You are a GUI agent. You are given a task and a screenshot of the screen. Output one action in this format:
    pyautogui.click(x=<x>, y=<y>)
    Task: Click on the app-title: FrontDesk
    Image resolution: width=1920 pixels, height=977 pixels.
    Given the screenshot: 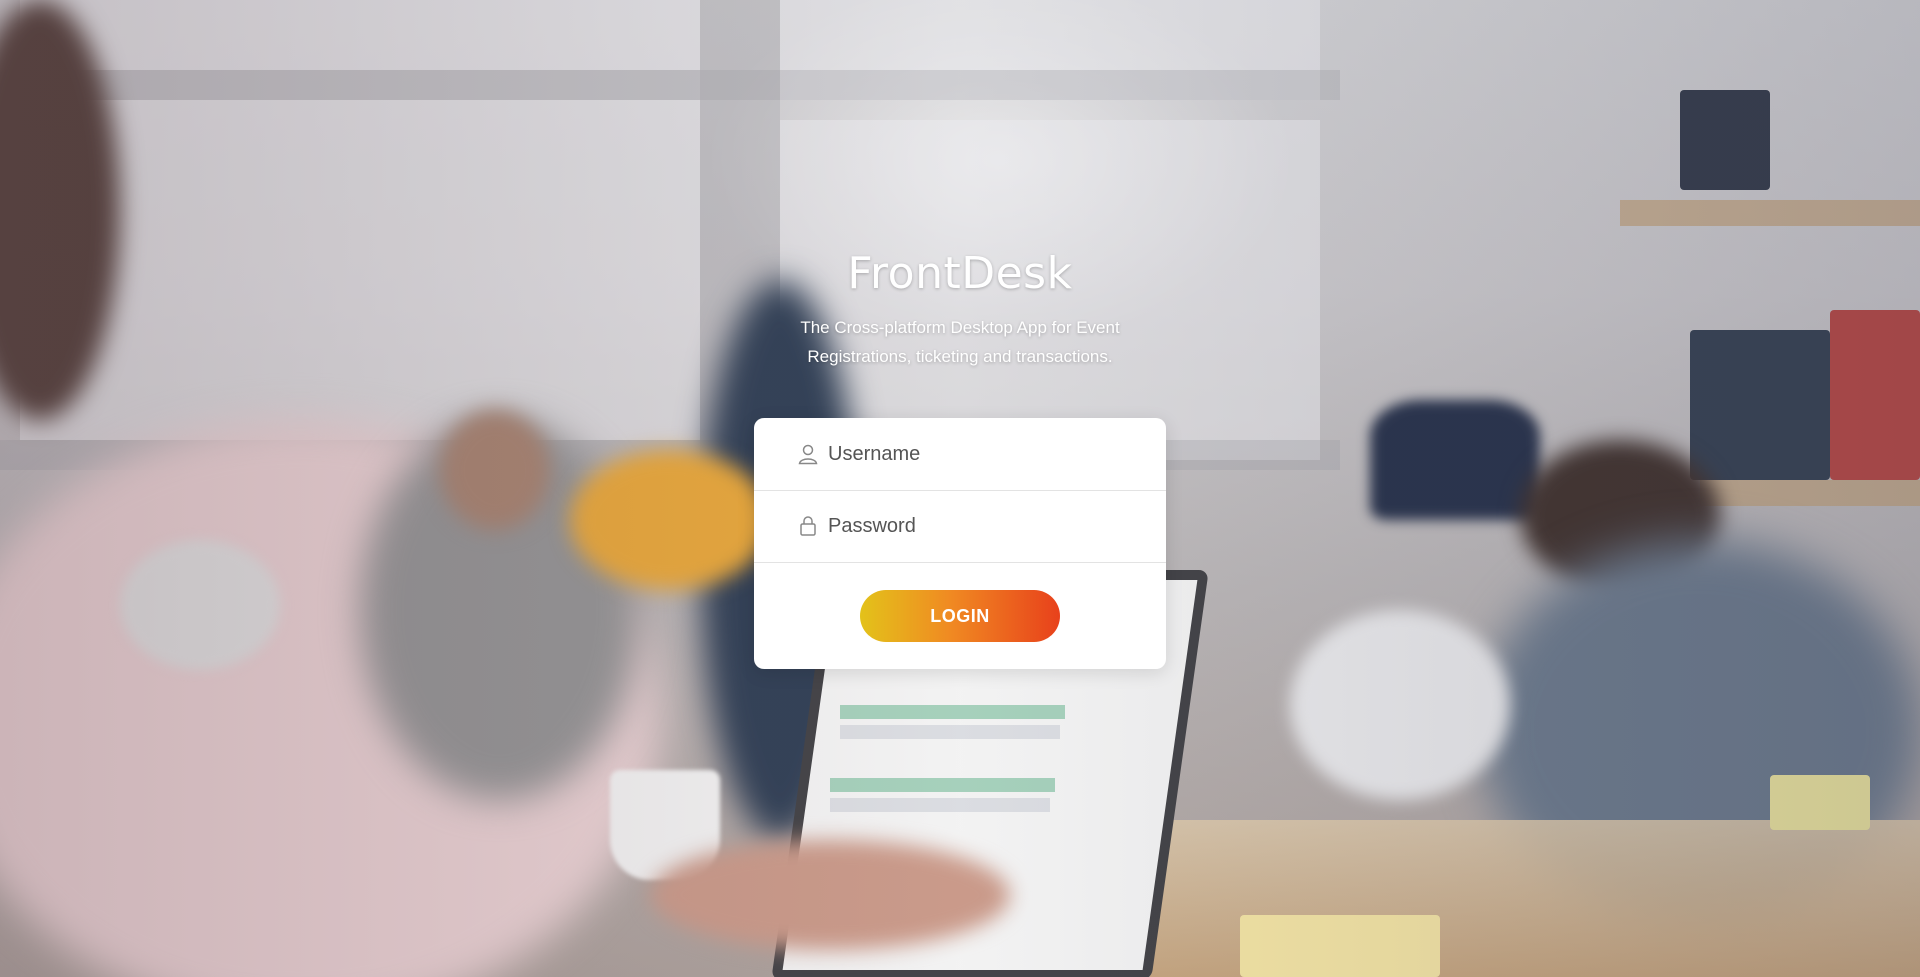 What is the action you would take?
    pyautogui.click(x=960, y=273)
    